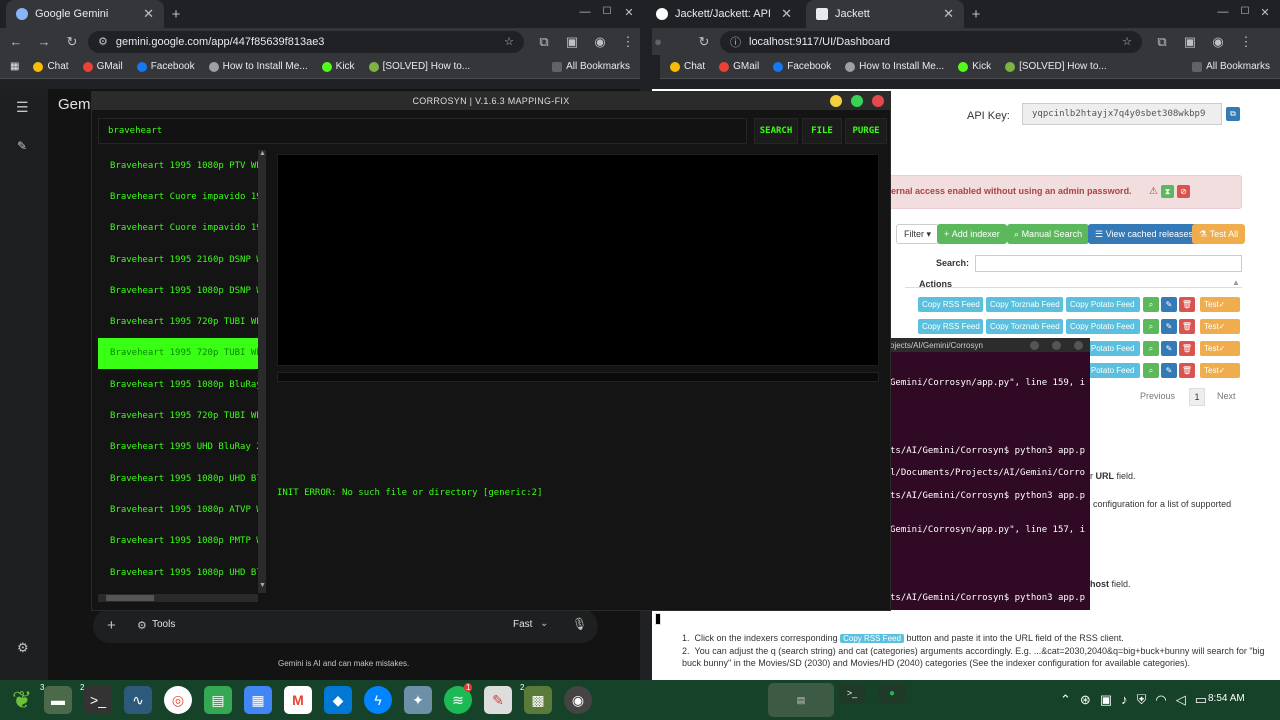 This screenshot has height=720, width=1280. What do you see at coordinates (22, 107) in the screenshot?
I see `menu-icon: ☰` at bounding box center [22, 107].